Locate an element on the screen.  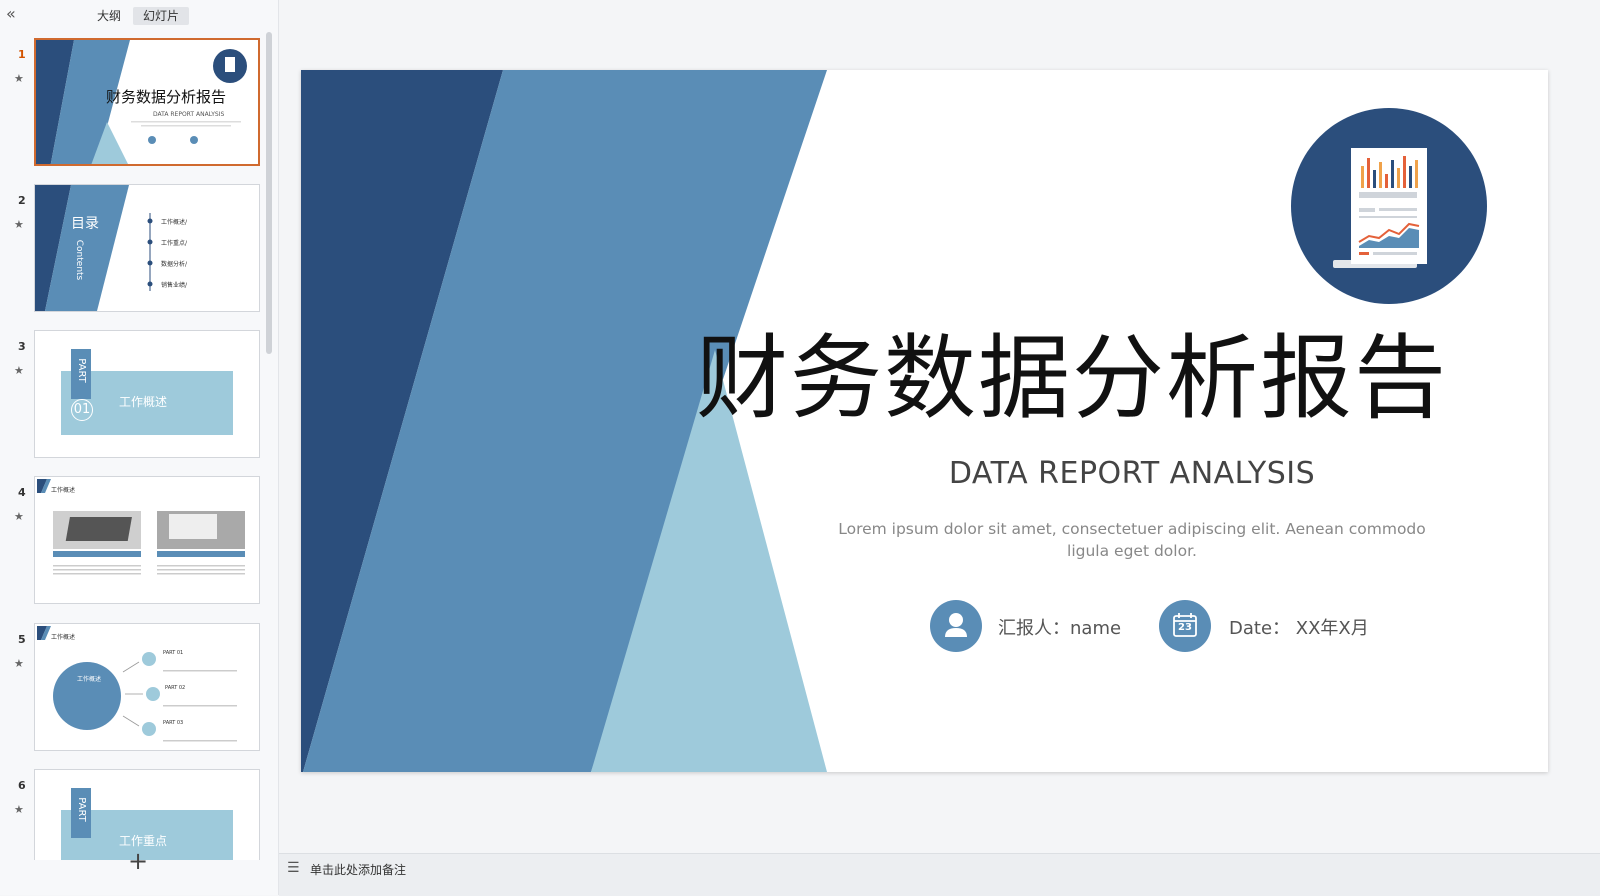
thumbnail-subtitle: DATA REPORT ANALYSIS is located at coordinates (189, 114).